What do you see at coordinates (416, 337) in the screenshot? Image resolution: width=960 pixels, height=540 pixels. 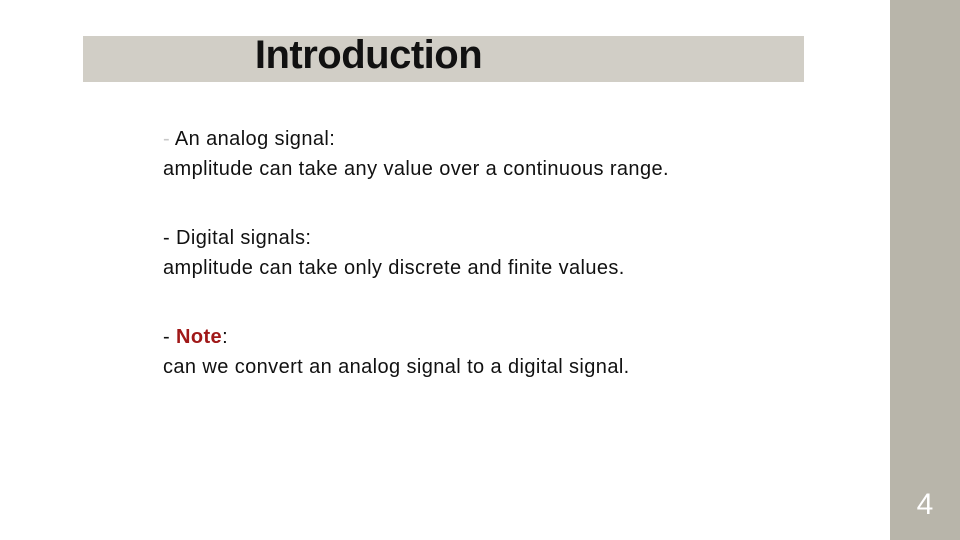 I see `paragraph-heading: - Note:` at bounding box center [416, 337].